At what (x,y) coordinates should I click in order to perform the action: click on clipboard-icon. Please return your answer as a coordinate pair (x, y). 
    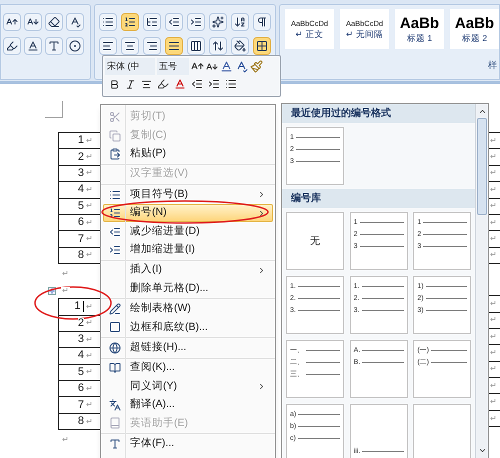
    Looking at the image, I should click on (115, 154).